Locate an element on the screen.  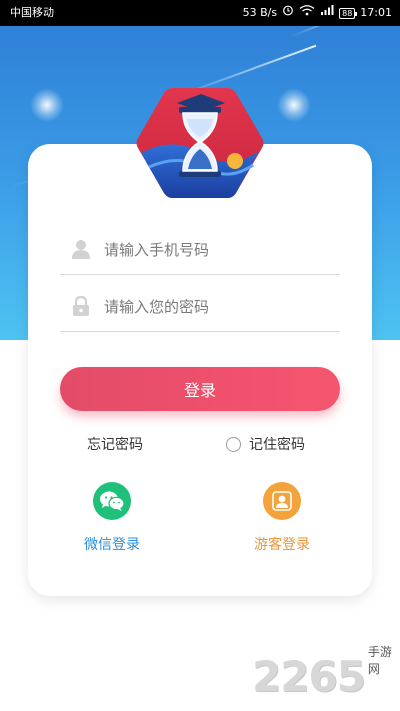
remember-radio is located at coordinates (233, 444).